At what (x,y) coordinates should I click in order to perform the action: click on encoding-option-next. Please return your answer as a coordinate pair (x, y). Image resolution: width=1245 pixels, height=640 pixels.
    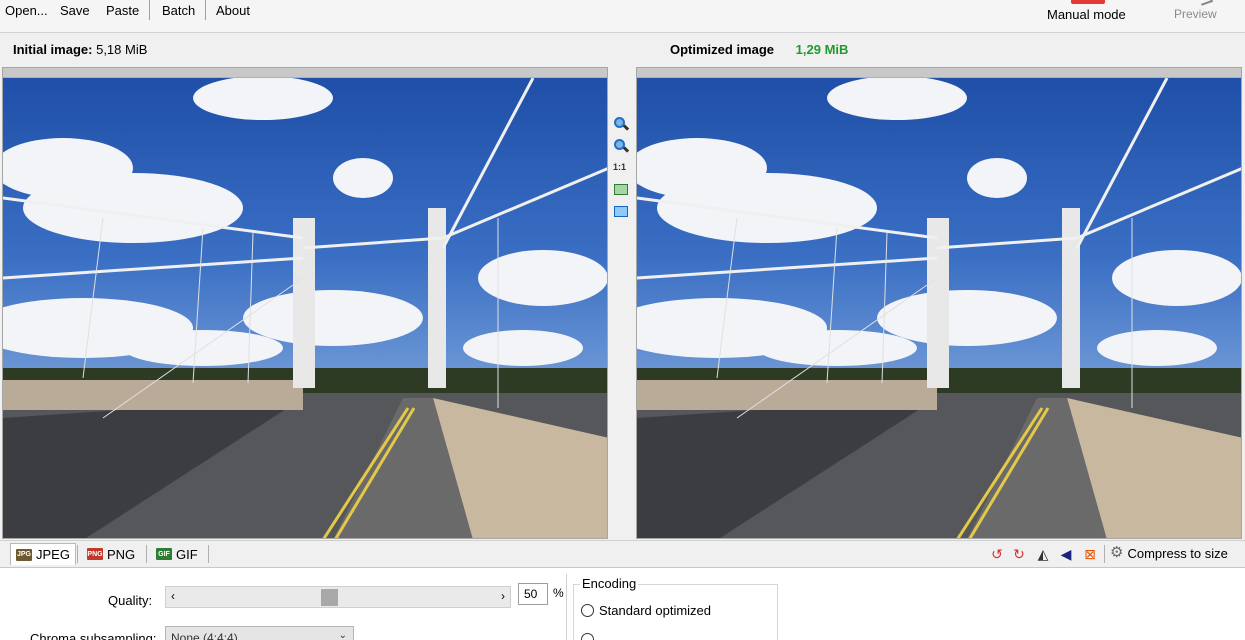
    Looking at the image, I should click on (587, 636).